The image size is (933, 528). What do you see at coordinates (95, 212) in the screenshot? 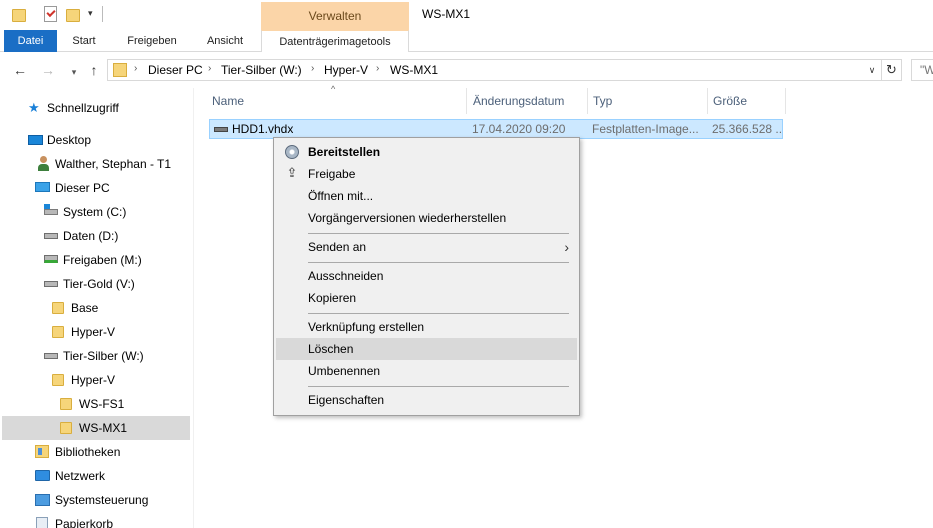
I see `nav-drive-c: System (C:)` at bounding box center [95, 212].